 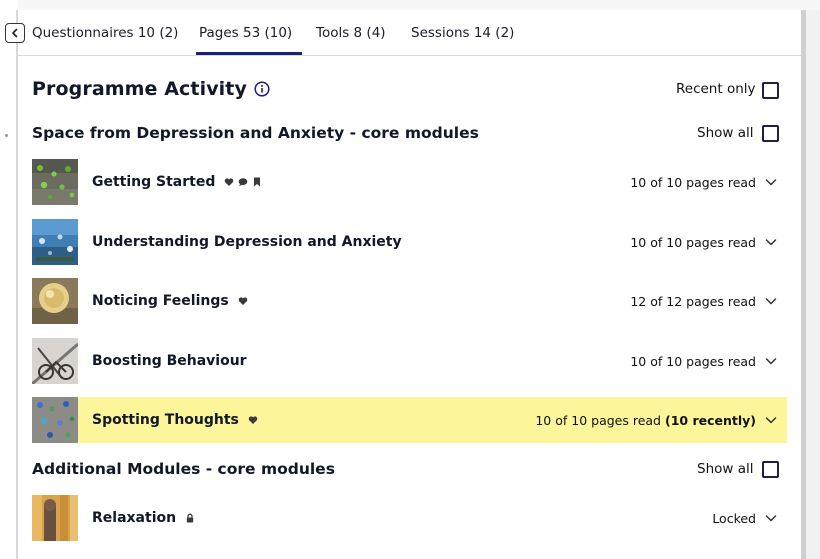 I want to click on scrollbar, so click(x=803, y=284).